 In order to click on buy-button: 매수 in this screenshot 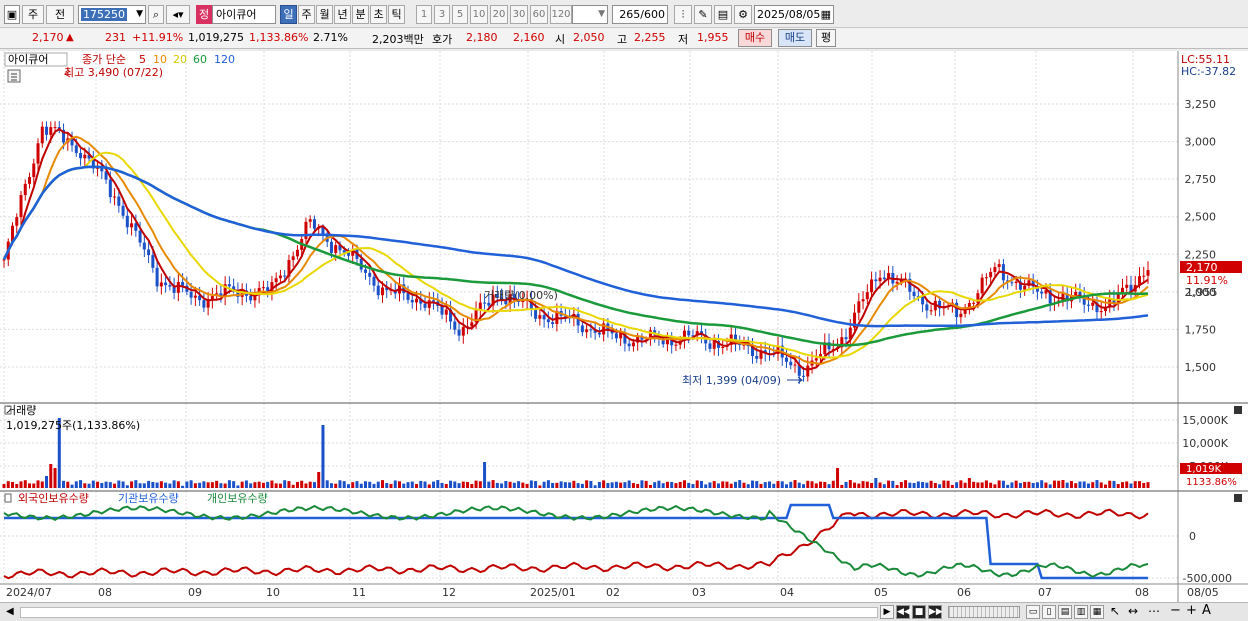, I will do `click(755, 38)`.